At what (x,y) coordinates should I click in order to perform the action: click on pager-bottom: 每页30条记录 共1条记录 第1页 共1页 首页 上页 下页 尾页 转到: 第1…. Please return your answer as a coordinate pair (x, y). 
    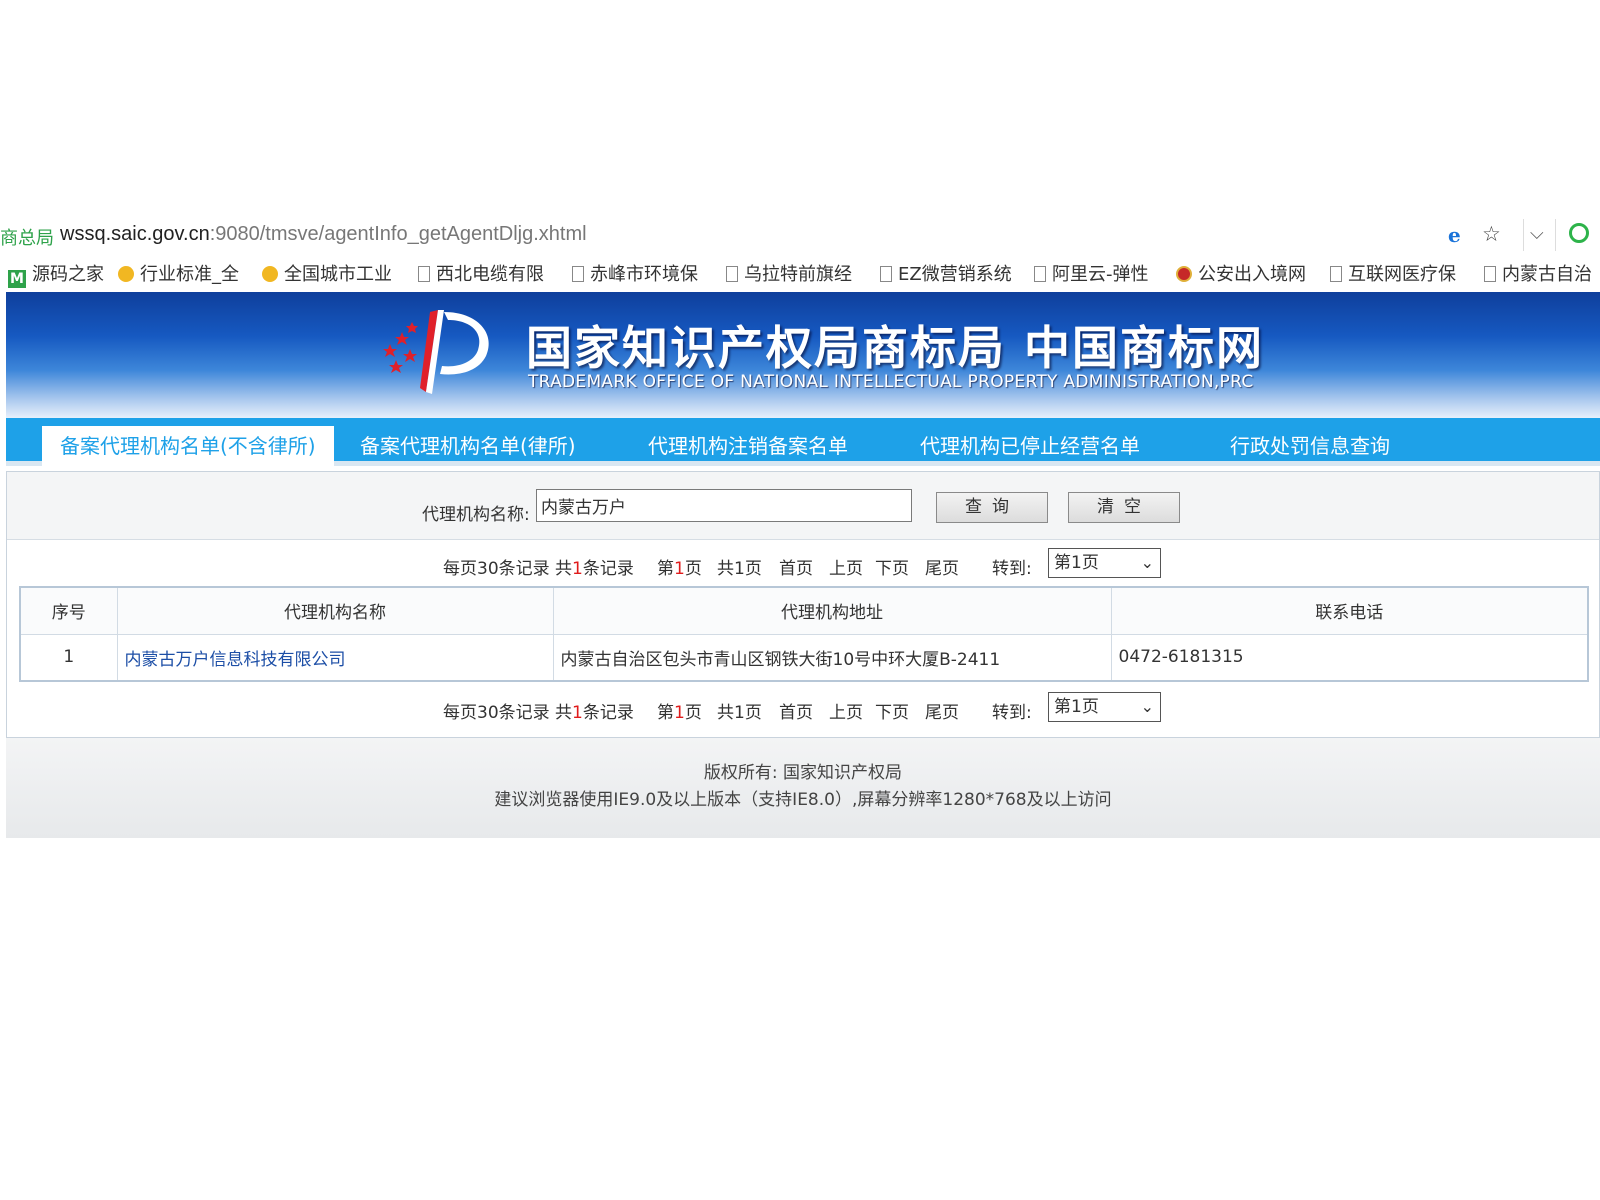
    Looking at the image, I should click on (803, 707).